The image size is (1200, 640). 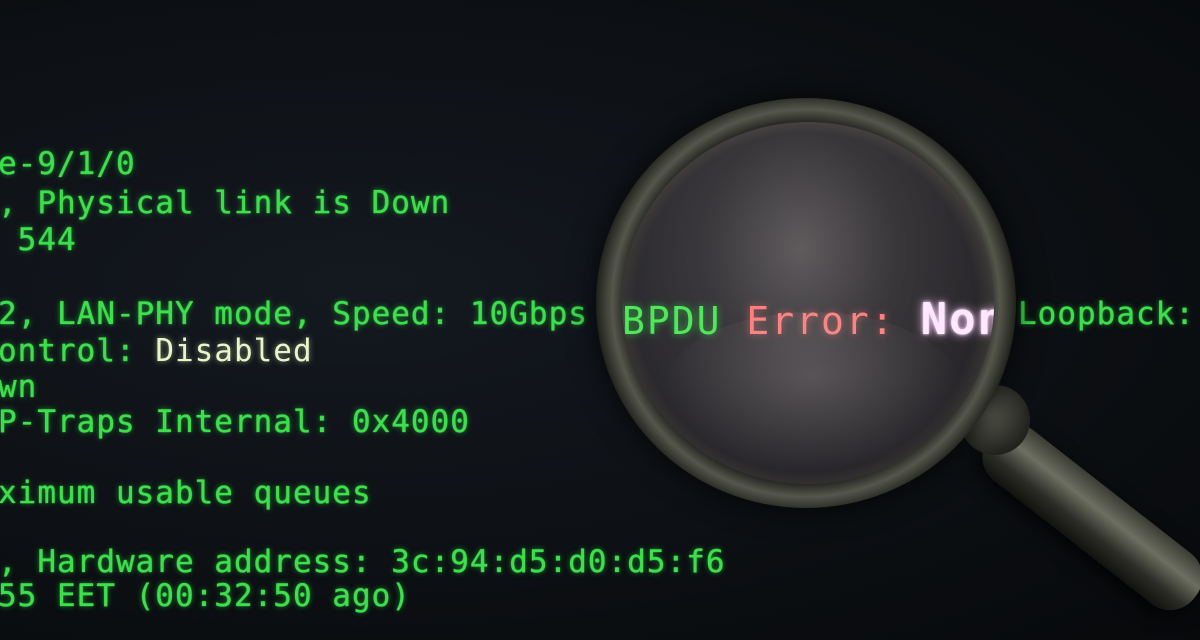 I want to click on terminal-line-6: wn, so click(x=19, y=387).